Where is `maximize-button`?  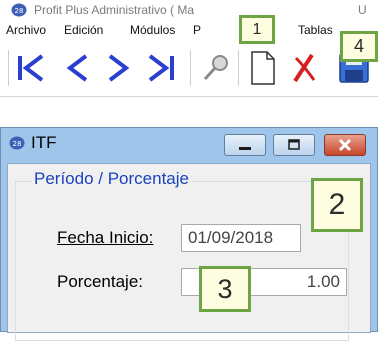
maximize-button is located at coordinates (294, 145).